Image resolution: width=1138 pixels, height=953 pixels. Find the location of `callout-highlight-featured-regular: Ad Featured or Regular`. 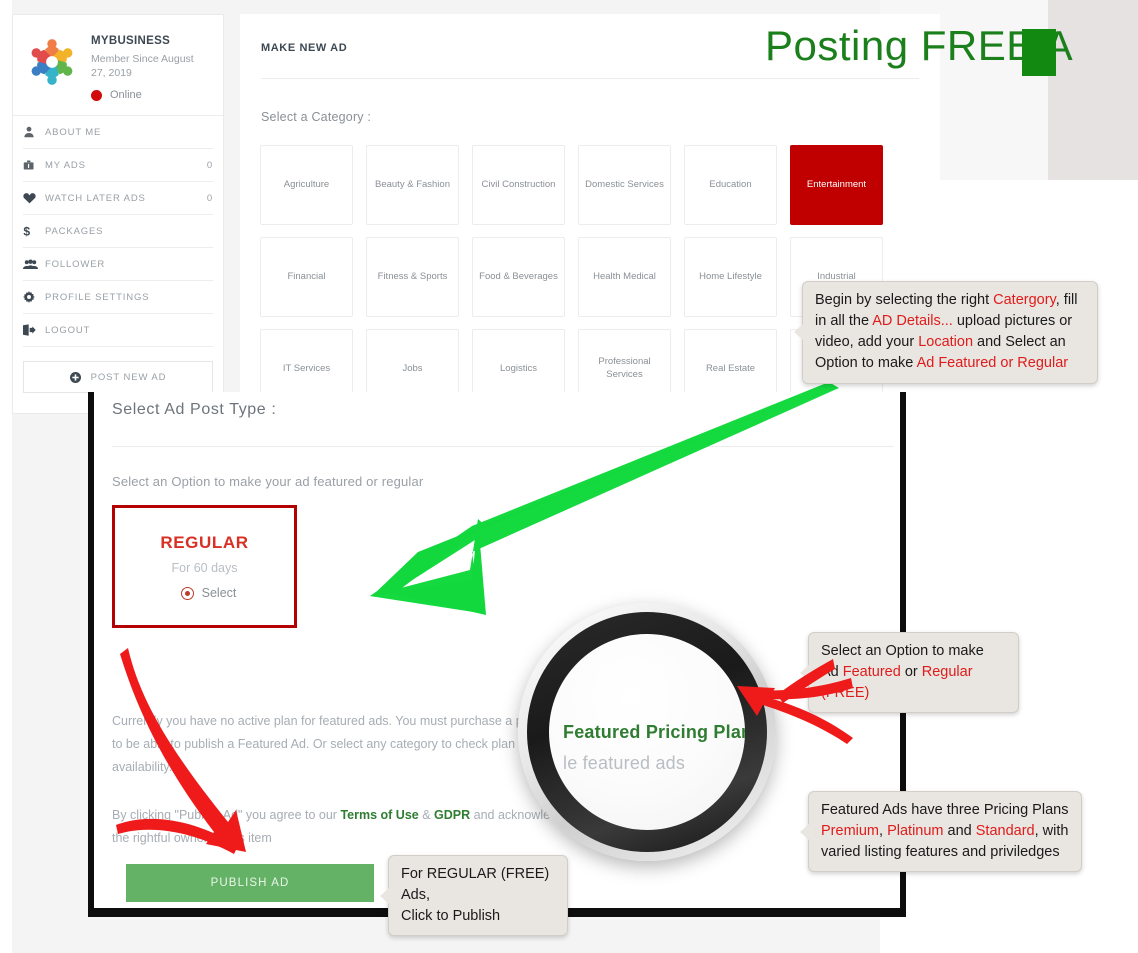

callout-highlight-featured-regular: Ad Featured or Regular is located at coordinates (992, 363).